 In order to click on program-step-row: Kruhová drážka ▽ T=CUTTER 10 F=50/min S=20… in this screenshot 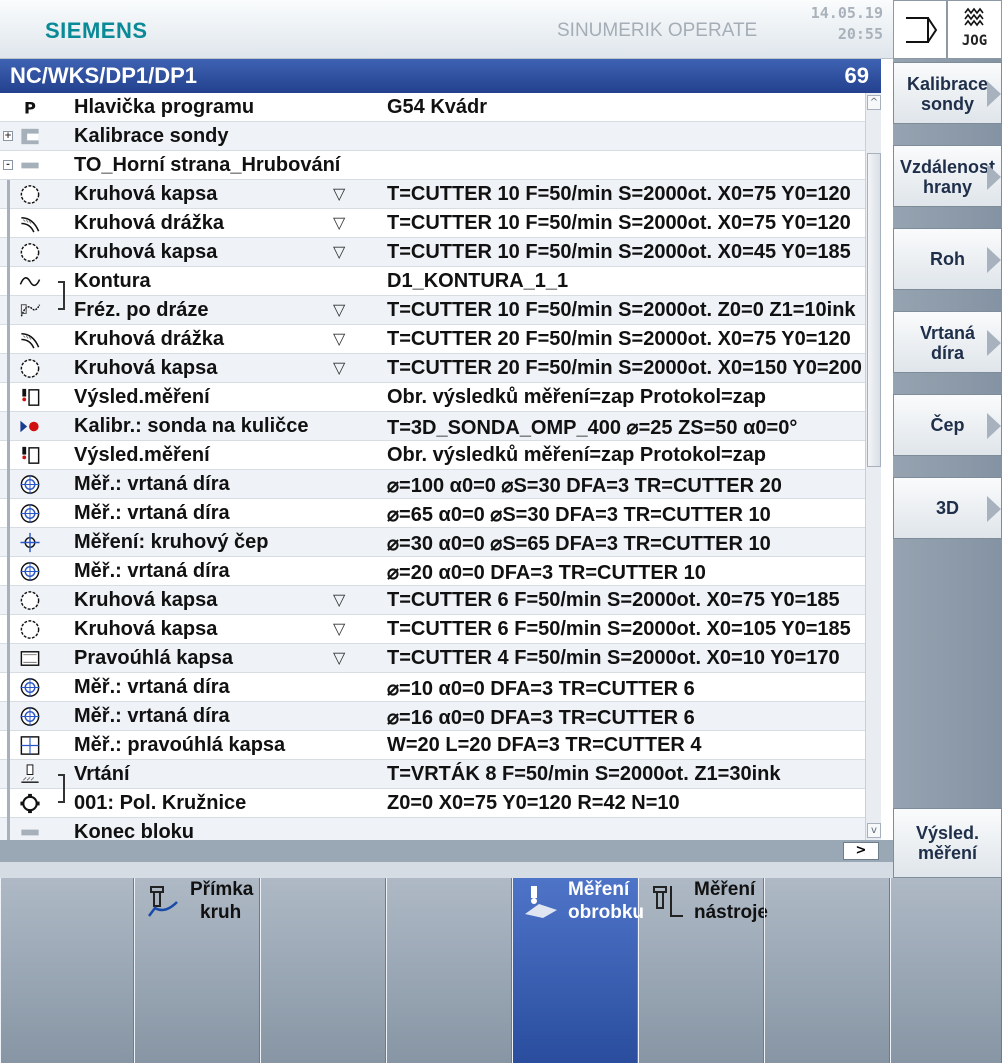, I will do `click(432, 223)`.